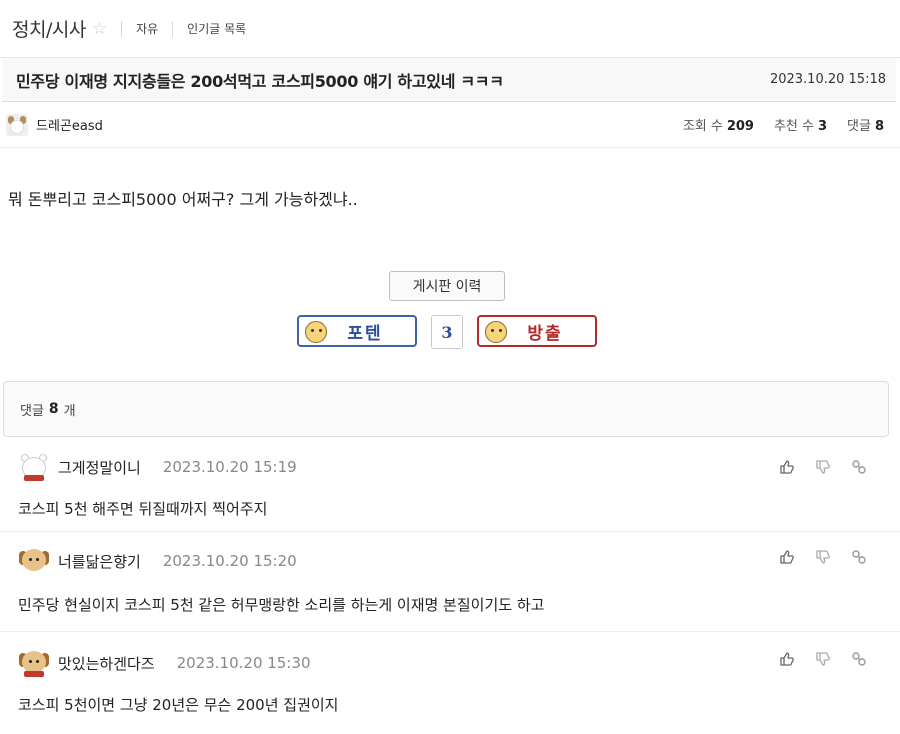 Image resolution: width=900 pixels, height=734 pixels. I want to click on comment-head: 너를닮은향기 2023.10.20 15:20, so click(157, 561).